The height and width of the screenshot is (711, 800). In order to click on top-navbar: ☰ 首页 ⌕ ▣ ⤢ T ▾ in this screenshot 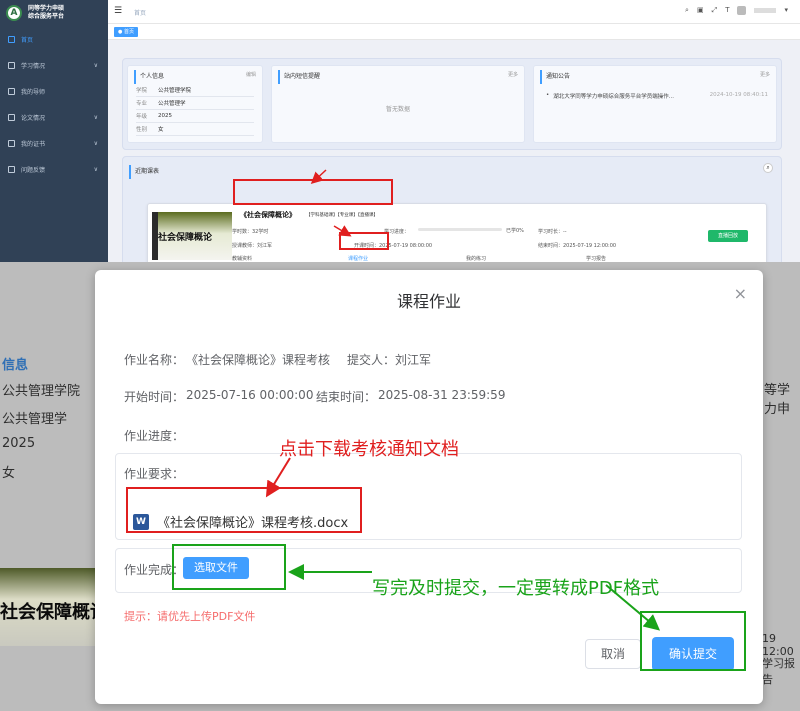, I will do `click(454, 12)`.